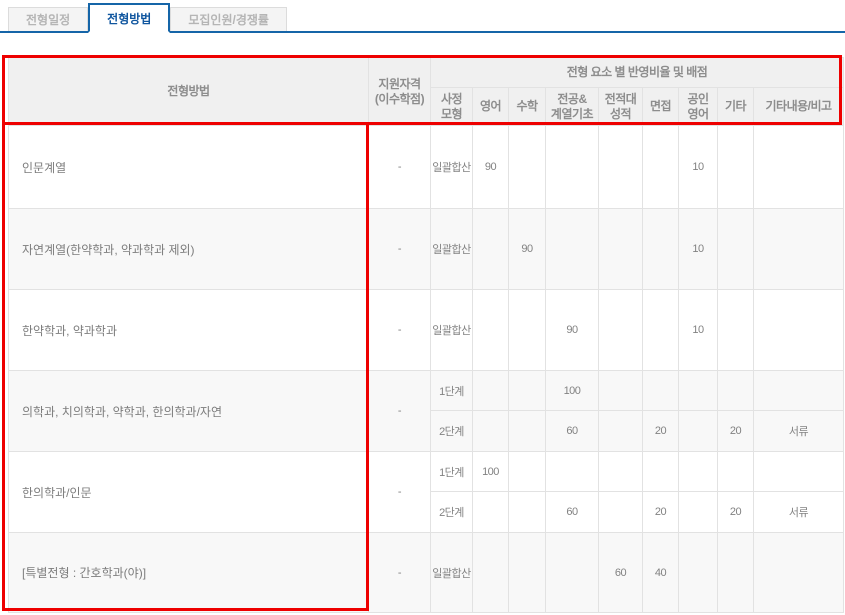 This screenshot has width=845, height=615. What do you see at coordinates (572, 390) in the screenshot?
I see `cell-major-basics: 100` at bounding box center [572, 390].